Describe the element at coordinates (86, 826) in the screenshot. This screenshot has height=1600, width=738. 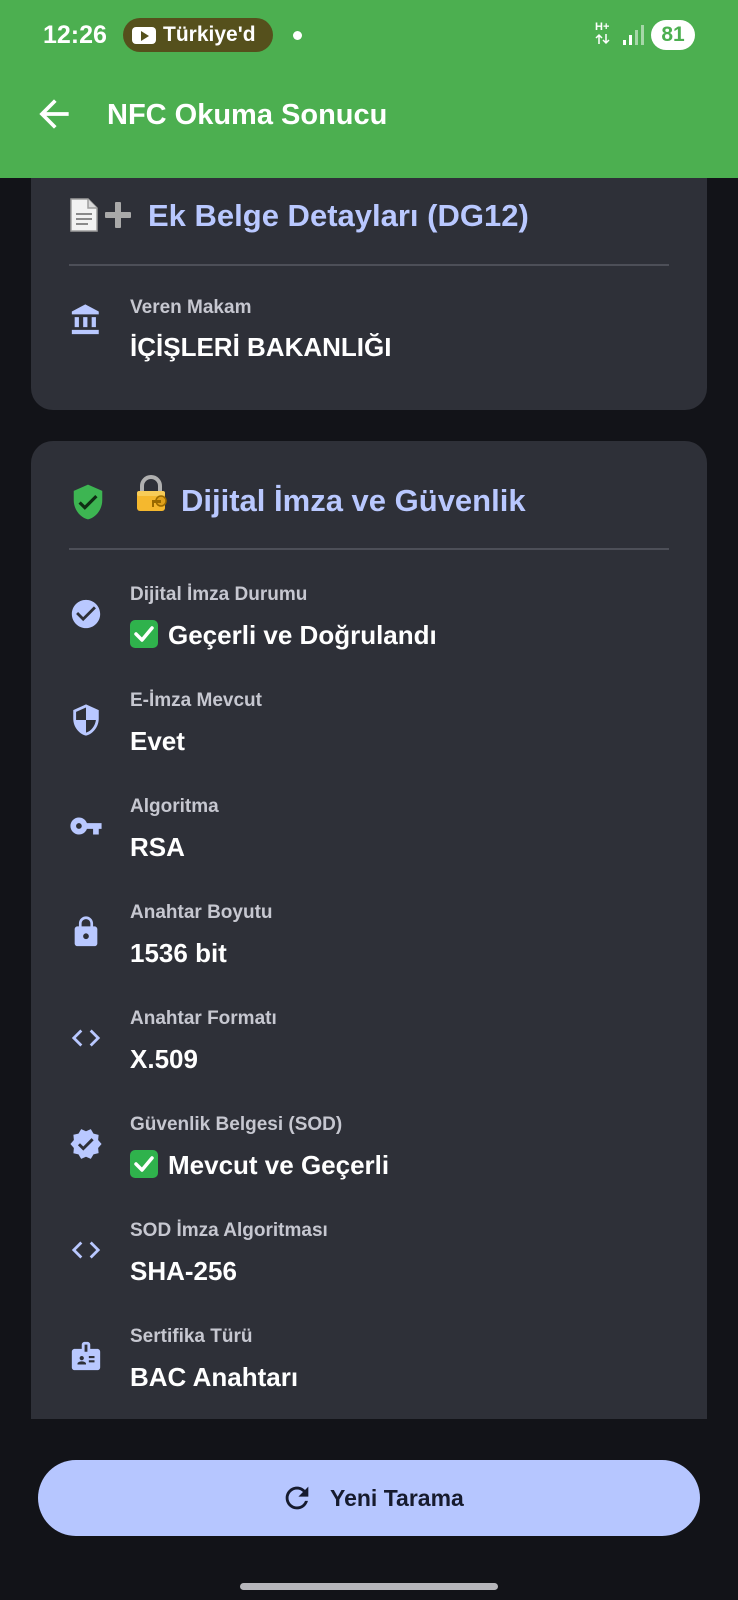
I see `key-icon` at that location.